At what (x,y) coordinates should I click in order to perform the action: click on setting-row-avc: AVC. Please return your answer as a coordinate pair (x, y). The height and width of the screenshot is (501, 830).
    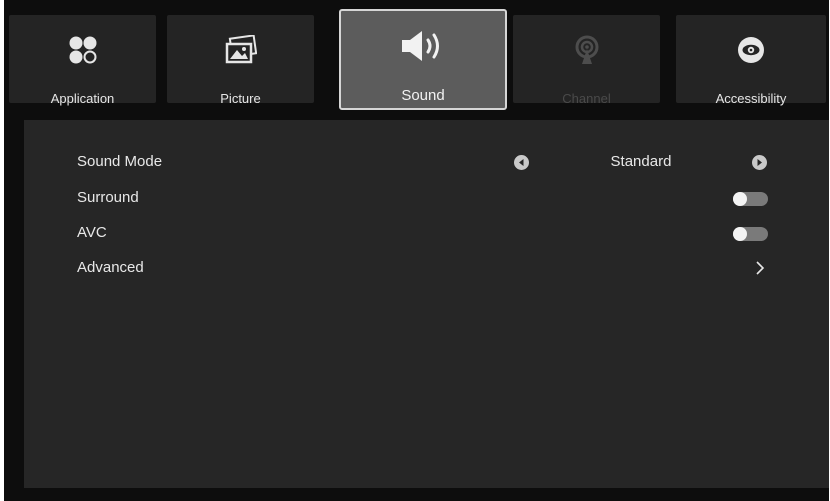
    Looking at the image, I should click on (426, 233).